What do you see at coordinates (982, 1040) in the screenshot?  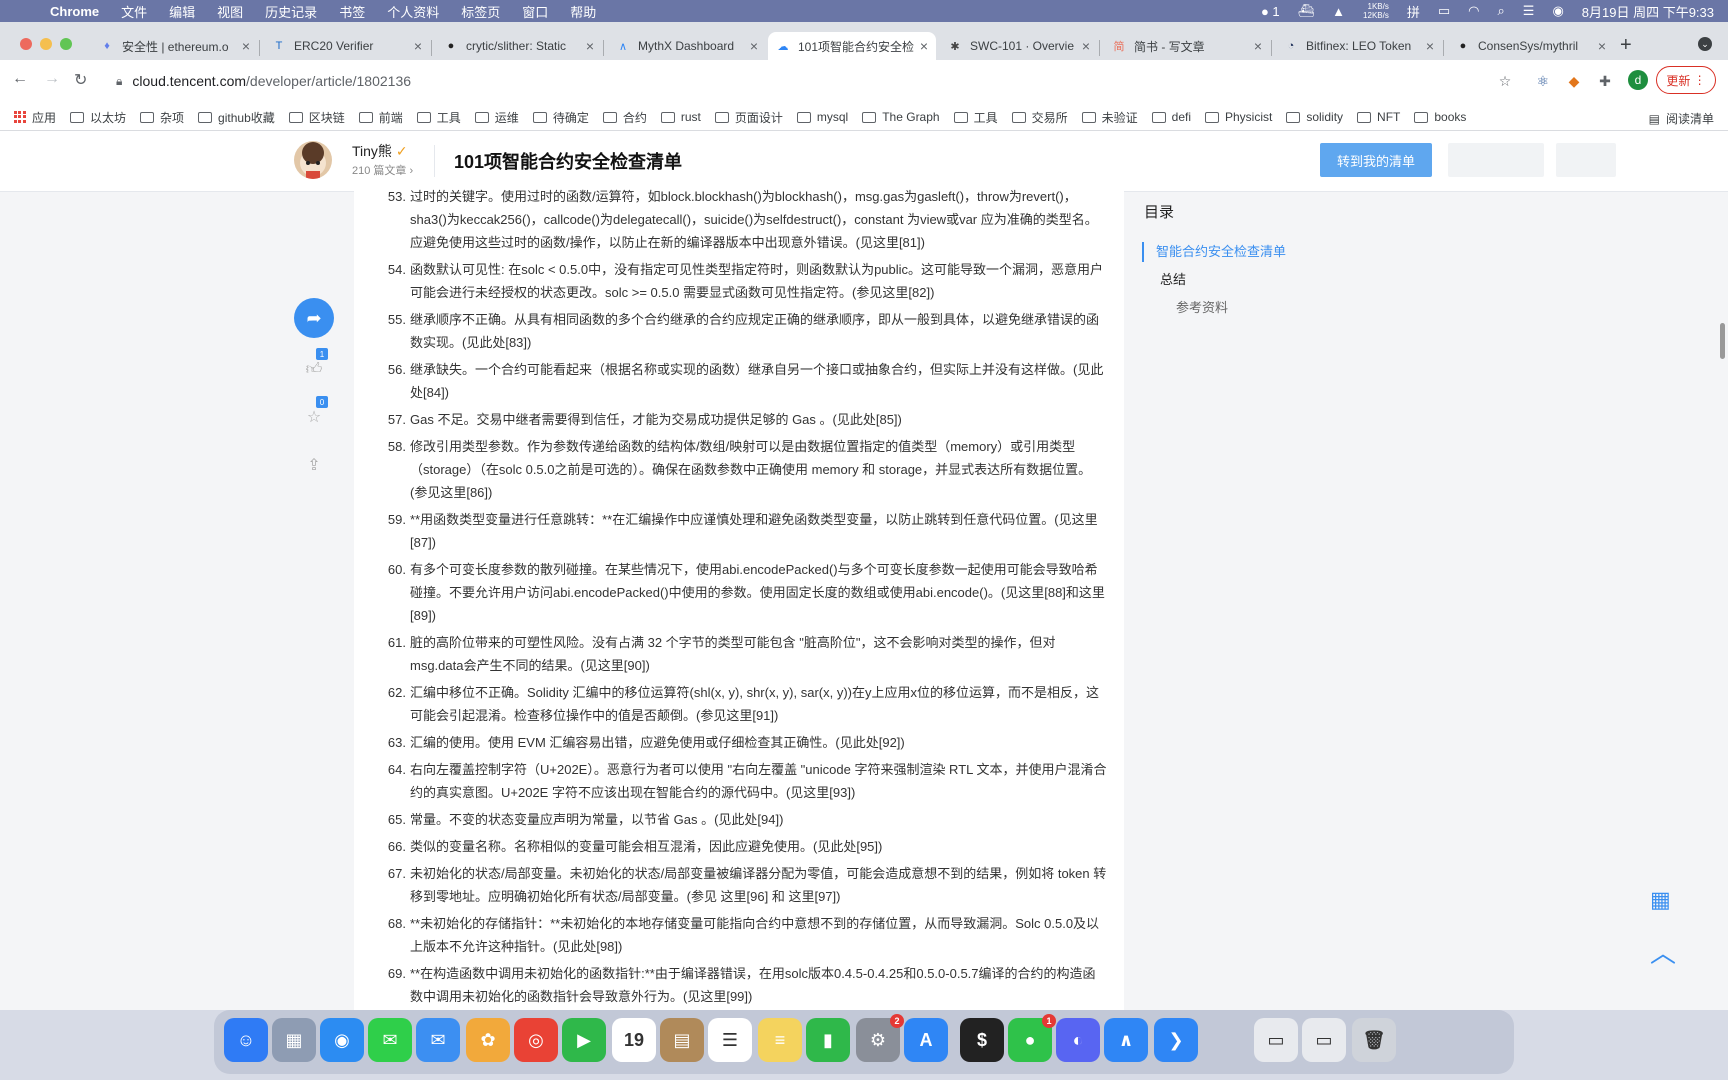 I see `dock-terminal-icon: $` at bounding box center [982, 1040].